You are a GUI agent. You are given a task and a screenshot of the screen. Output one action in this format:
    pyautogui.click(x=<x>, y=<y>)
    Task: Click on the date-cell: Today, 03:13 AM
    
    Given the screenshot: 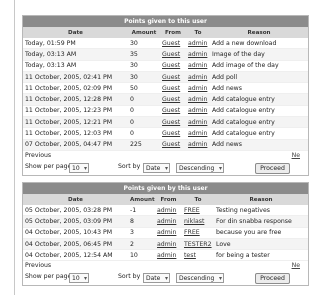 What is the action you would take?
    pyautogui.click(x=75, y=54)
    